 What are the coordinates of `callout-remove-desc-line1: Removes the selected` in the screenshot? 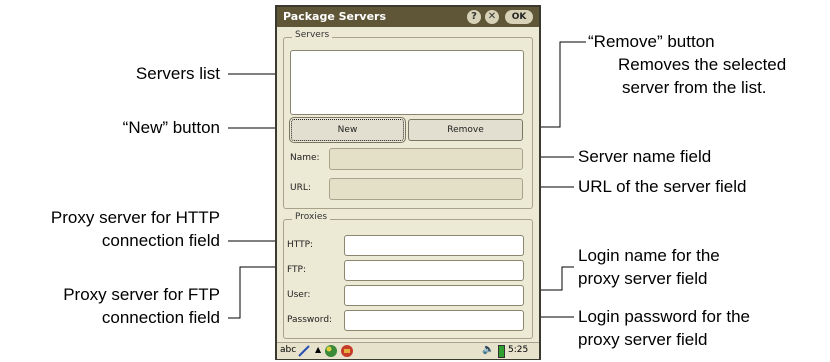 It's located at (702, 64).